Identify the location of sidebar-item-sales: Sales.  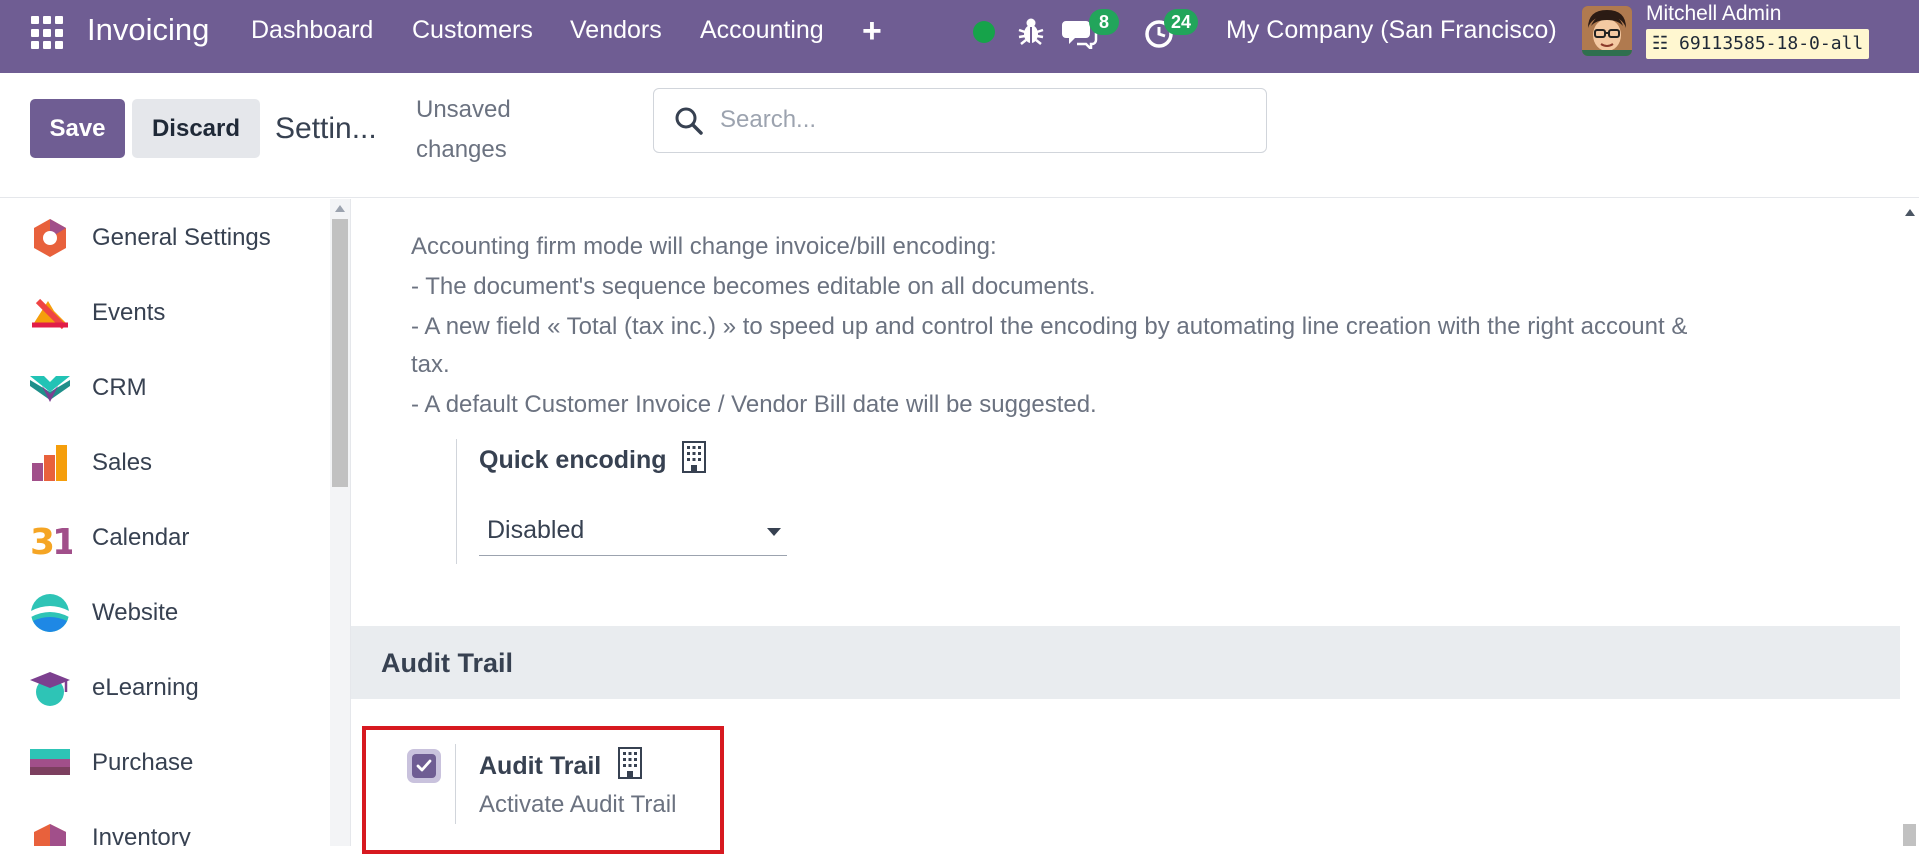
(165, 463).